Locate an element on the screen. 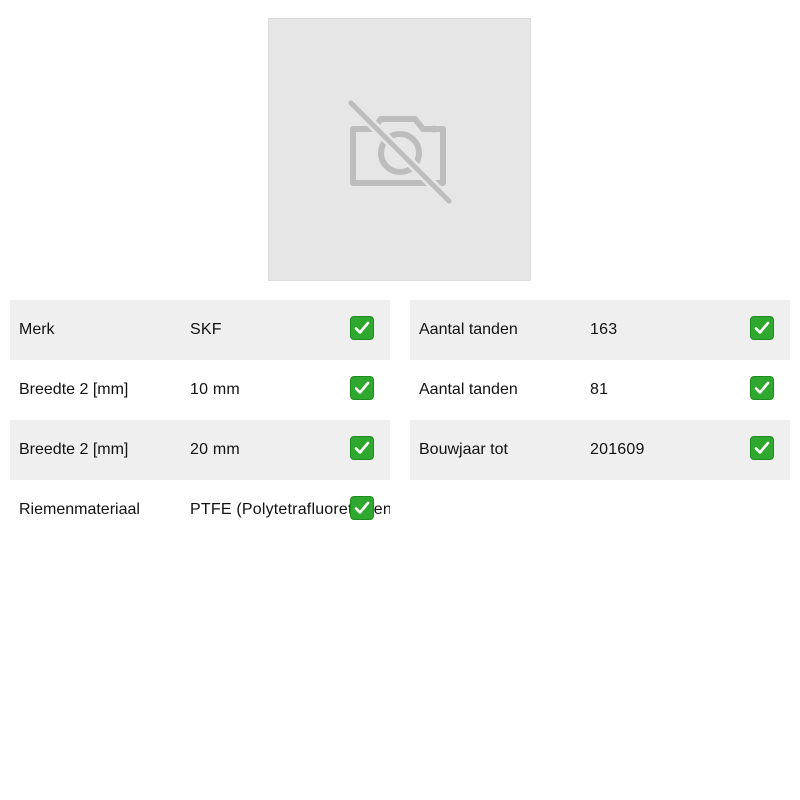 The image size is (800, 800). product-image-placeholder is located at coordinates (399, 149).